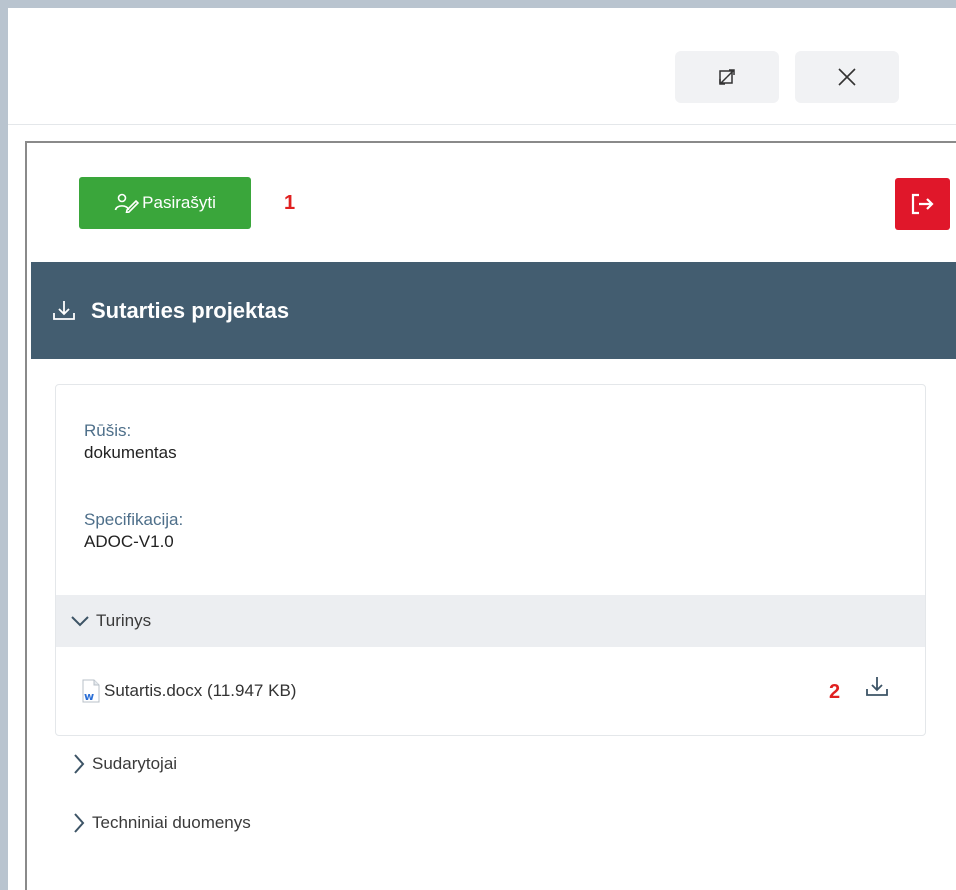  I want to click on svg-text: w, so click(89, 696).